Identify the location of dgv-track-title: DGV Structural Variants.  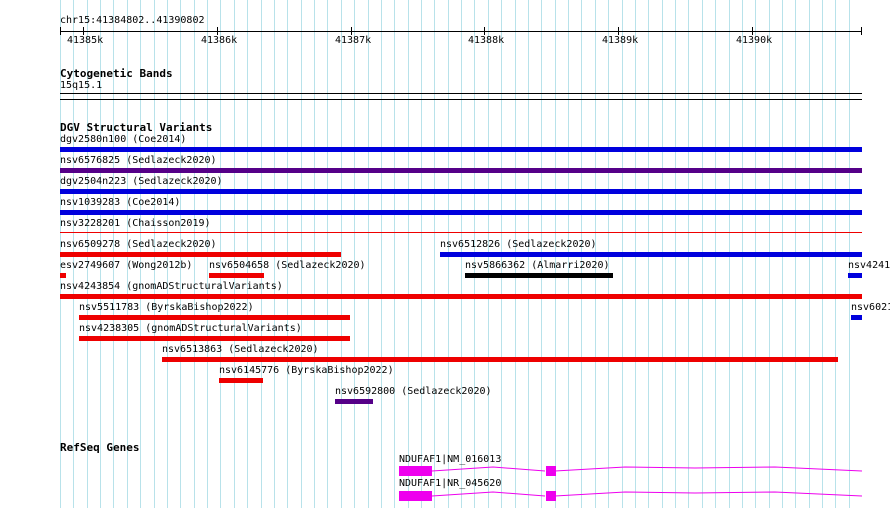
(136, 127).